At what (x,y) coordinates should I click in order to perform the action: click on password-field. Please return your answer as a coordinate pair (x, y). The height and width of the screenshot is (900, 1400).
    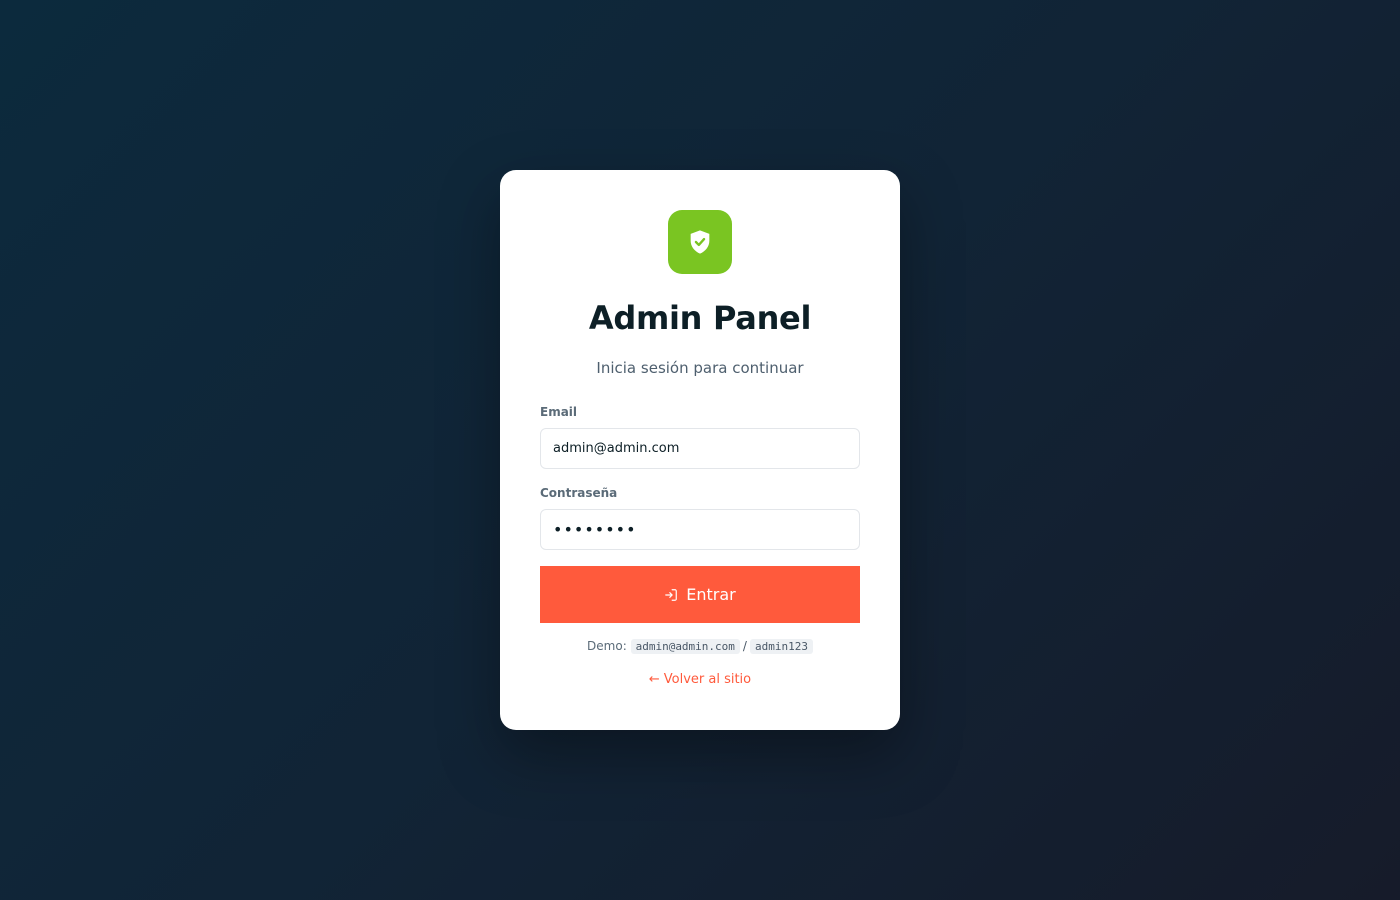
    Looking at the image, I should click on (700, 529).